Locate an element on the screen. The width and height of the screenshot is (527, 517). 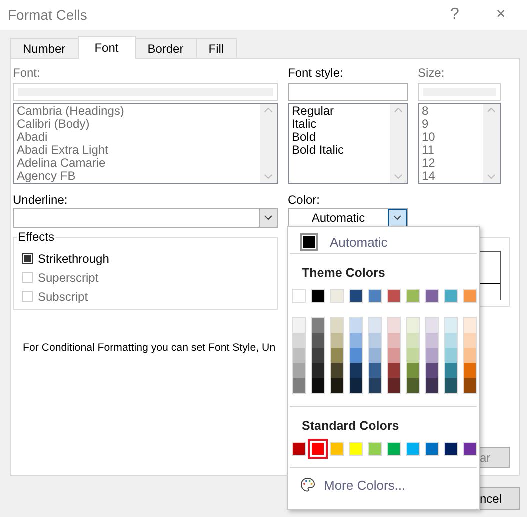
color-dropdown: Automatic is located at coordinates (348, 218).